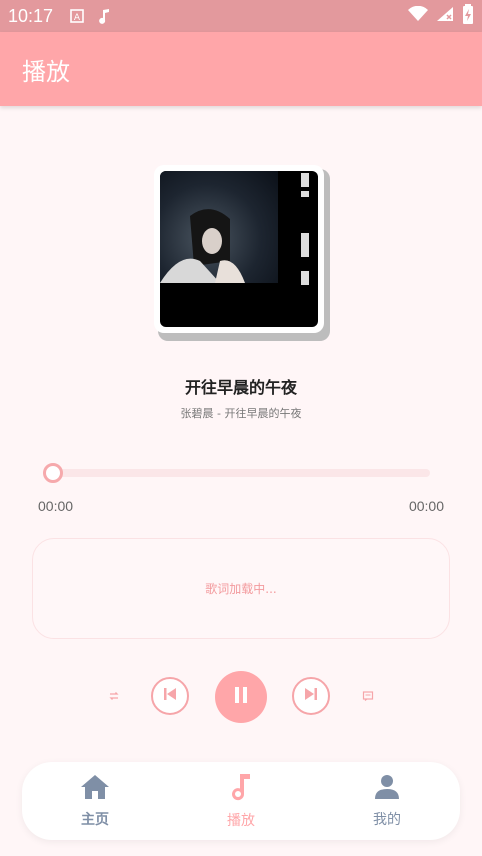 The width and height of the screenshot is (482, 856). What do you see at coordinates (56, 506) in the screenshot?
I see `current-time: 00:00` at bounding box center [56, 506].